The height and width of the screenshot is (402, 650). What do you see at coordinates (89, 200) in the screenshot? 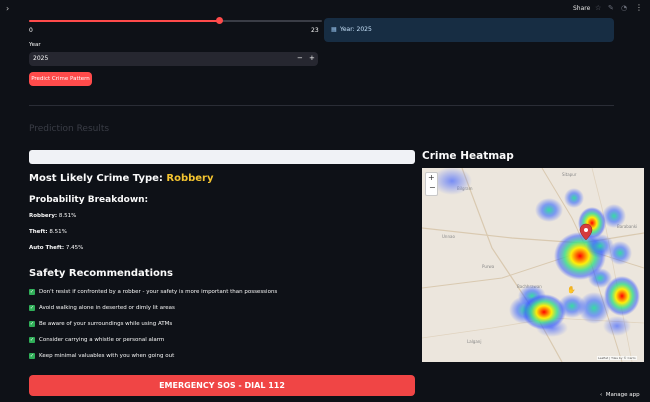
I see `probability-breakdown-heading: Probability Breakdown:` at bounding box center [89, 200].